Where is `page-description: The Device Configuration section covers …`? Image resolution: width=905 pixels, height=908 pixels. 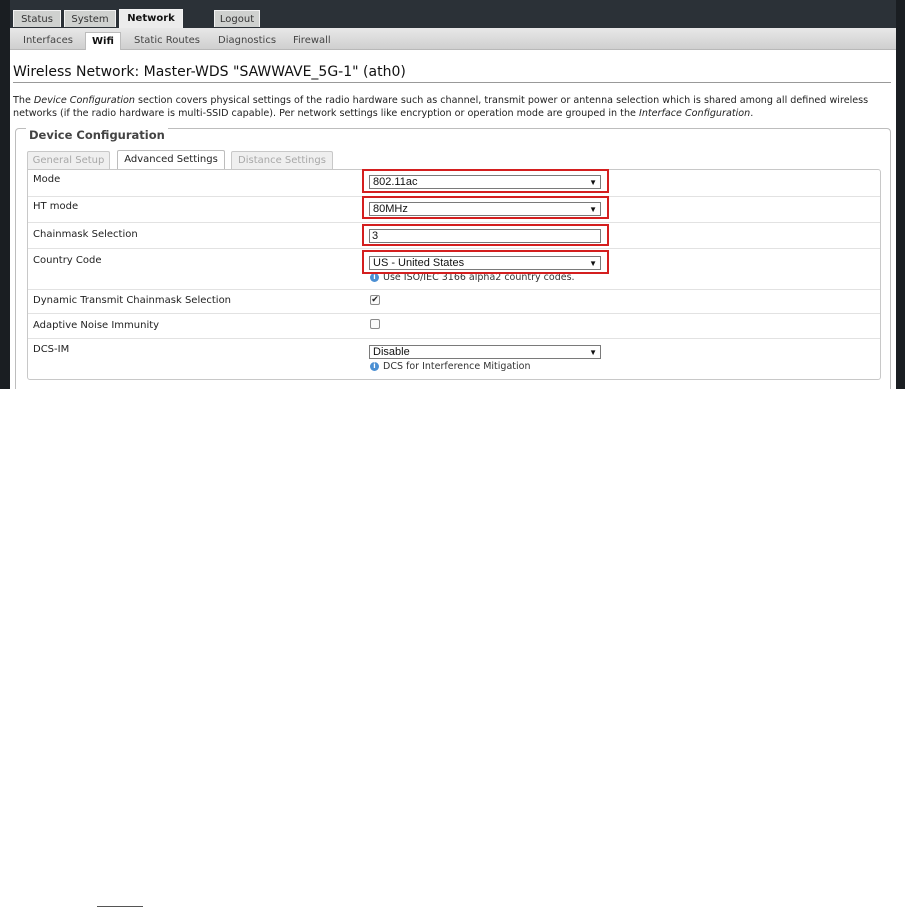
page-description: The Device Configuration section covers … is located at coordinates (441, 107).